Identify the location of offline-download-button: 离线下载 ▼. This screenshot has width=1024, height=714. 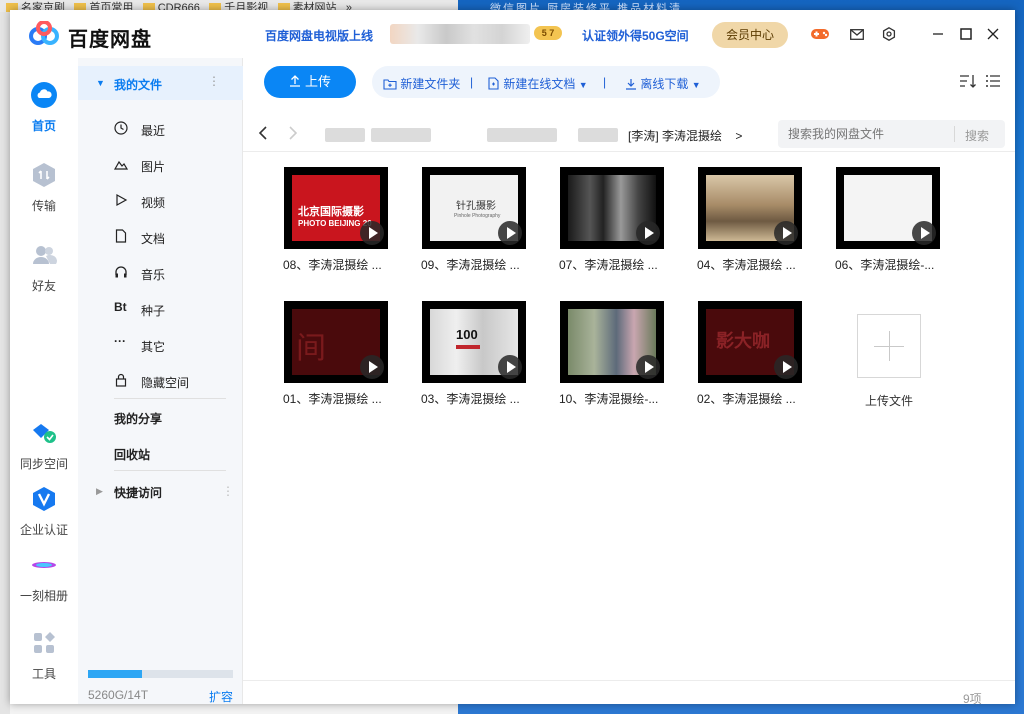
(663, 83).